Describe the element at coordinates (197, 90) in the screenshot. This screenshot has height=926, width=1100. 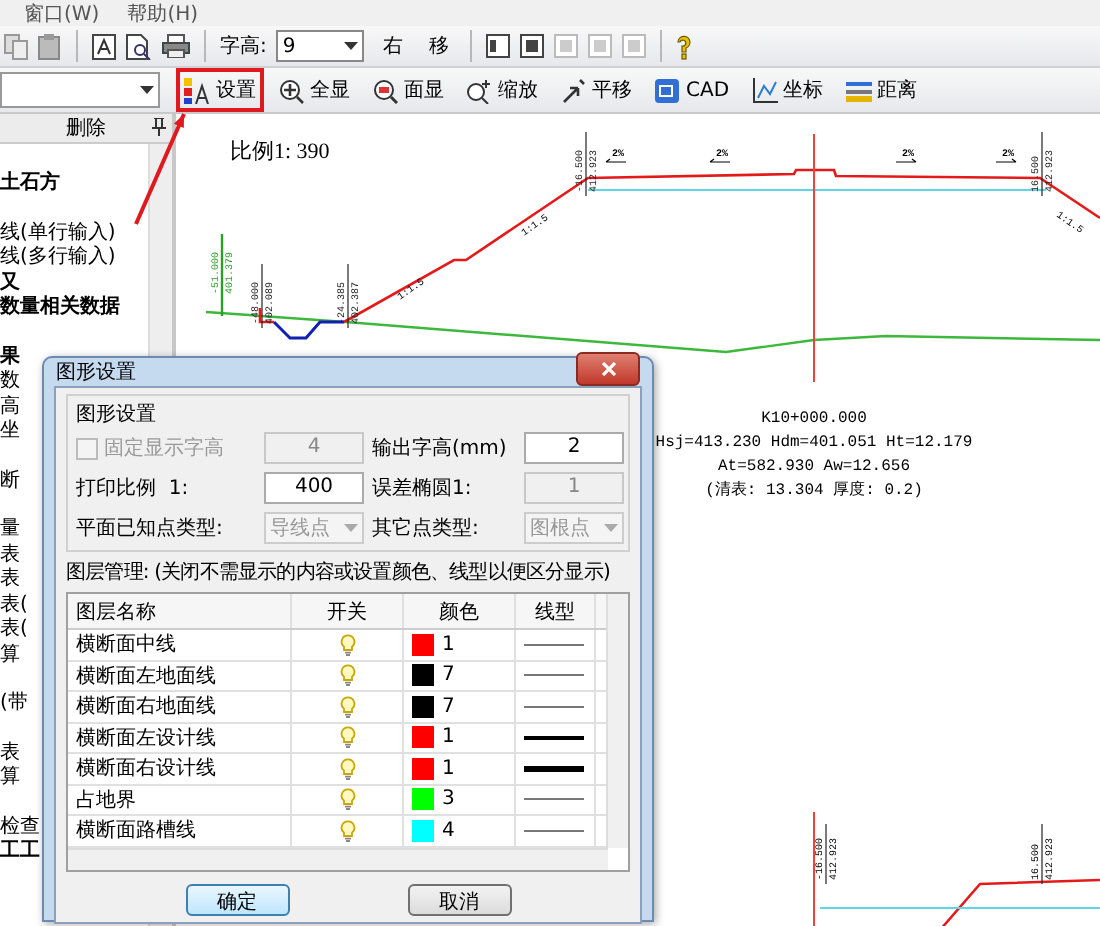
I see `palette-icon` at that location.